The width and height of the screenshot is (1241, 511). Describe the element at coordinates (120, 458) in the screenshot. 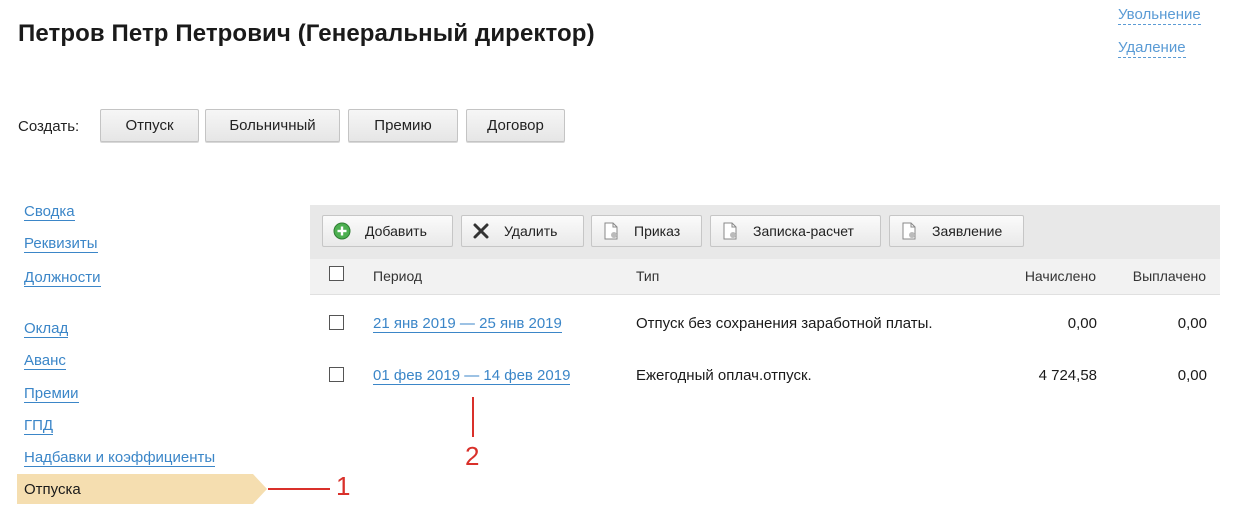

I see `sidebar-item-allowances: Надбавки и коэффициенты` at that location.